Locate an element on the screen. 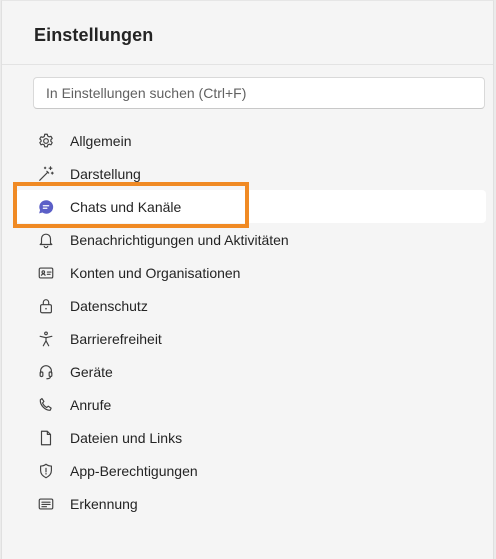 The width and height of the screenshot is (496, 559). nav-item-geraete: Geräte is located at coordinates (251, 371).